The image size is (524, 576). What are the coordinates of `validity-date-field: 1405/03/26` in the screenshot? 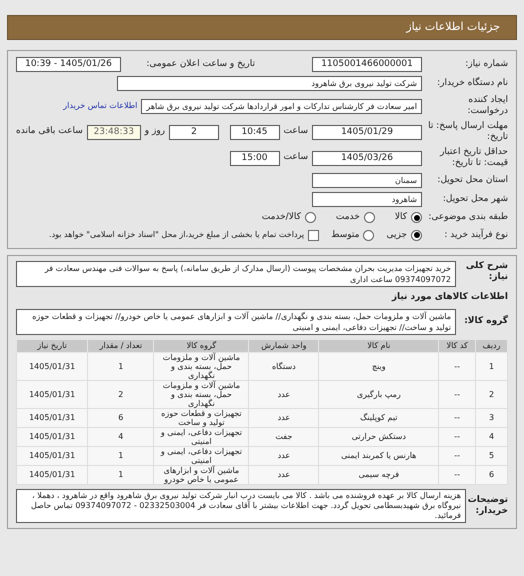 It's located at (367, 158).